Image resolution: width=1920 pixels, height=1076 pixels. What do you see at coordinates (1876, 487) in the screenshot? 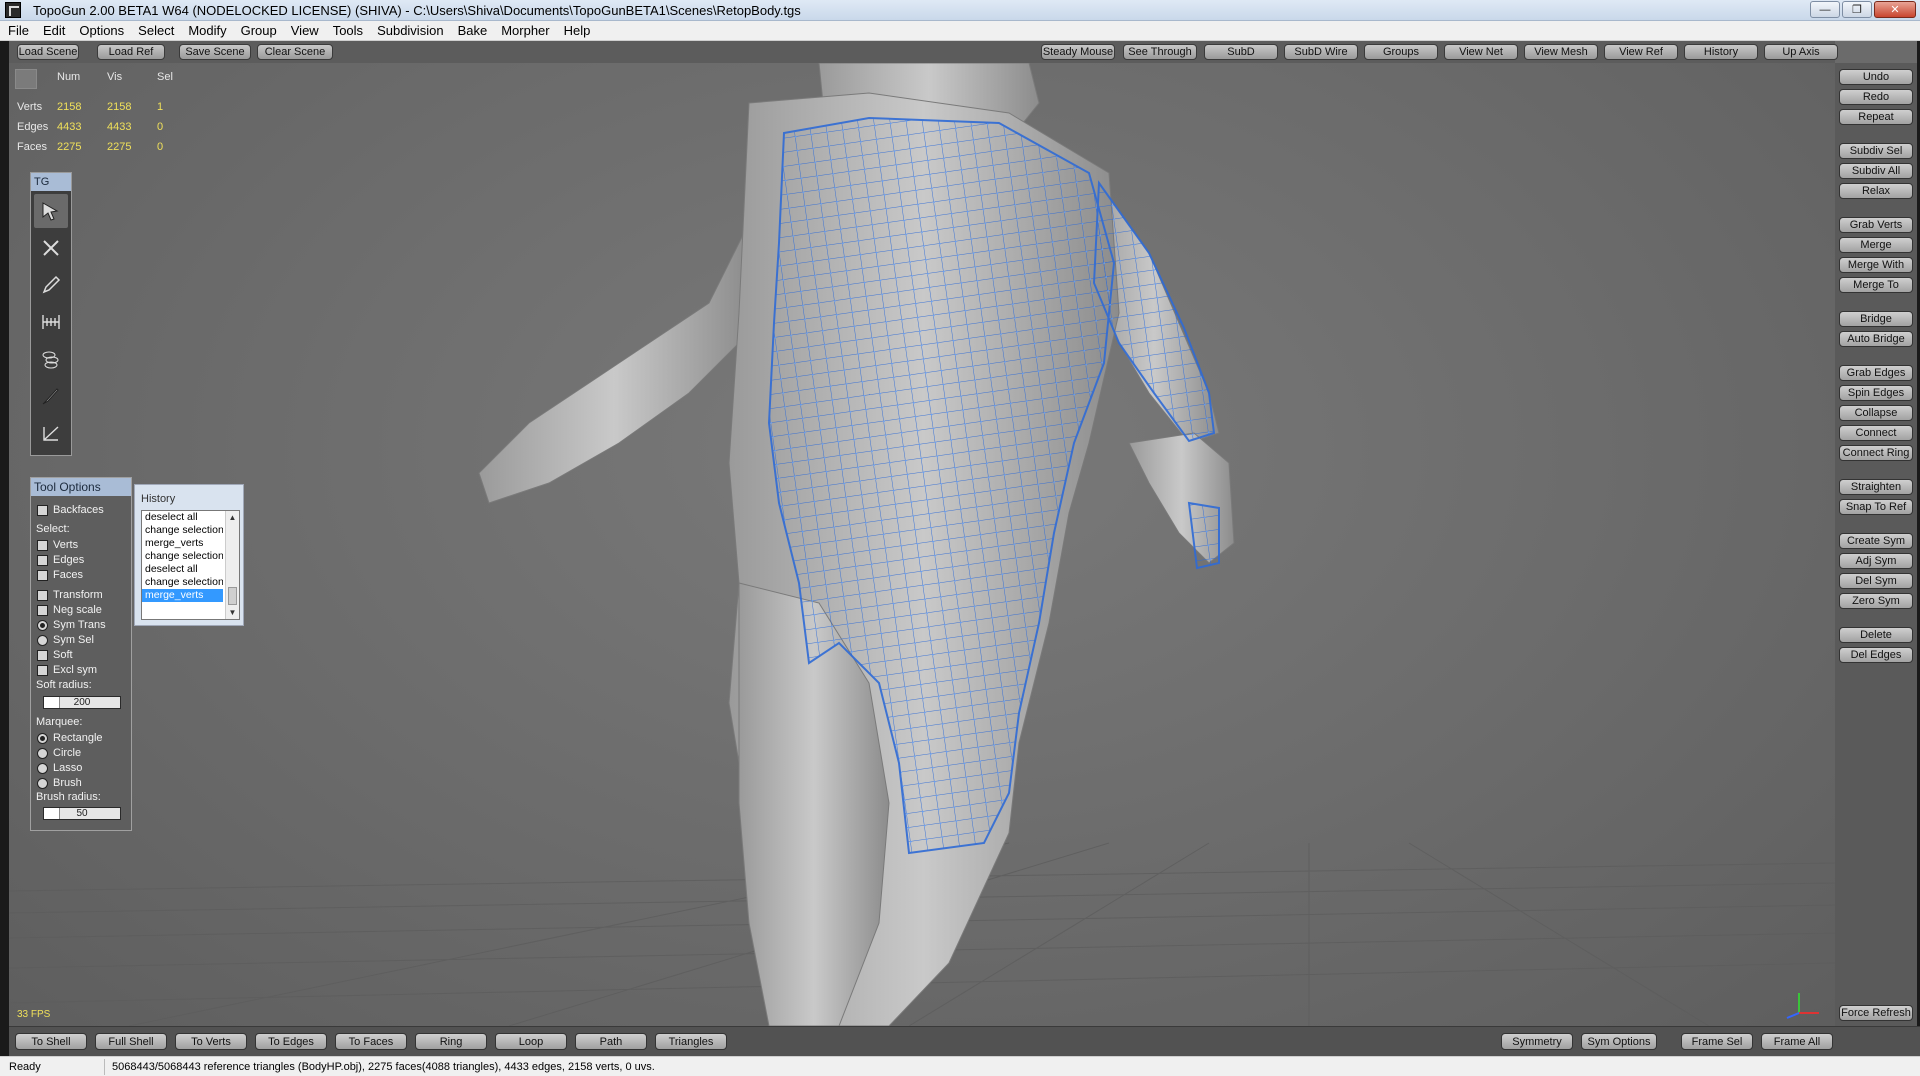
I see `straighten-button: Straighten` at bounding box center [1876, 487].